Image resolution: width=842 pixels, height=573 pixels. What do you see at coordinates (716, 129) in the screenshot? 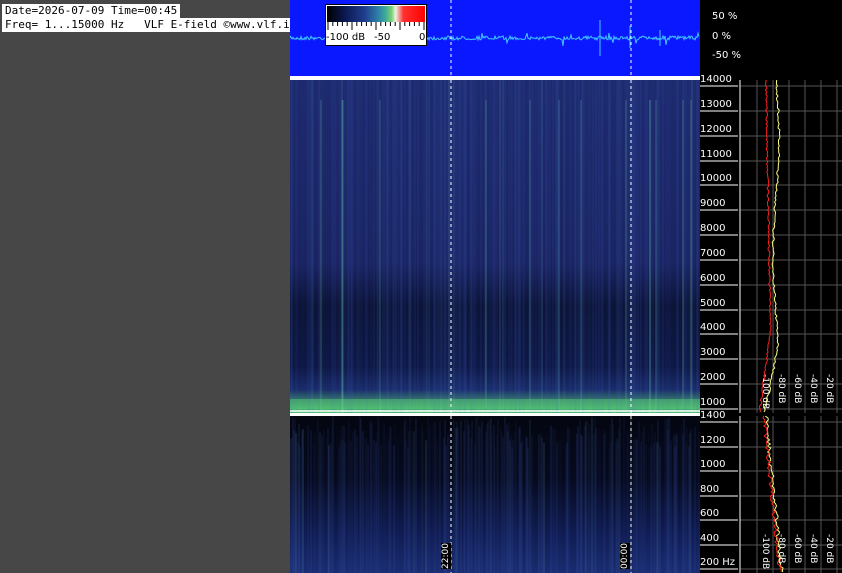
I see `main-freq-label: 12000` at bounding box center [716, 129].